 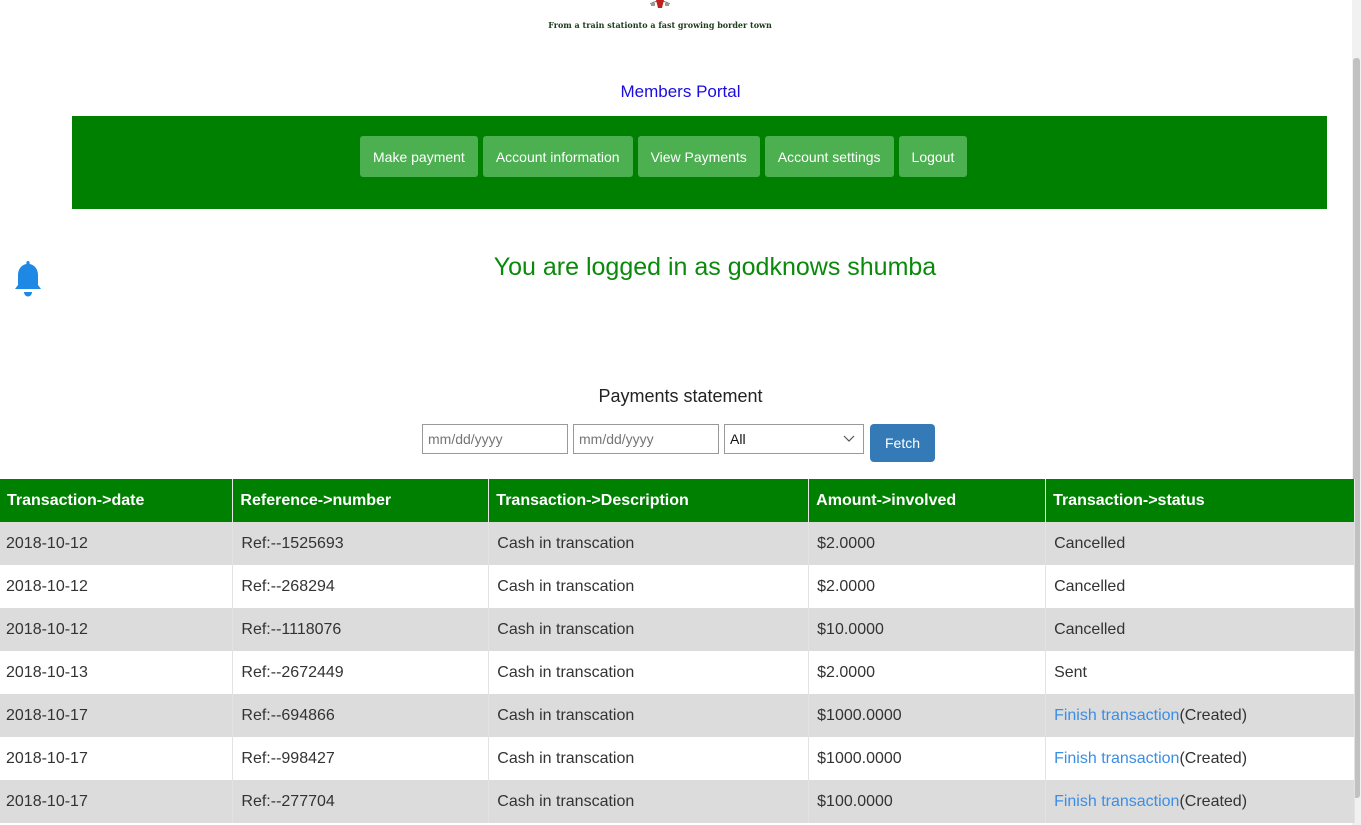 I want to click on cell-reference: Ref:--277704, so click(x=361, y=801).